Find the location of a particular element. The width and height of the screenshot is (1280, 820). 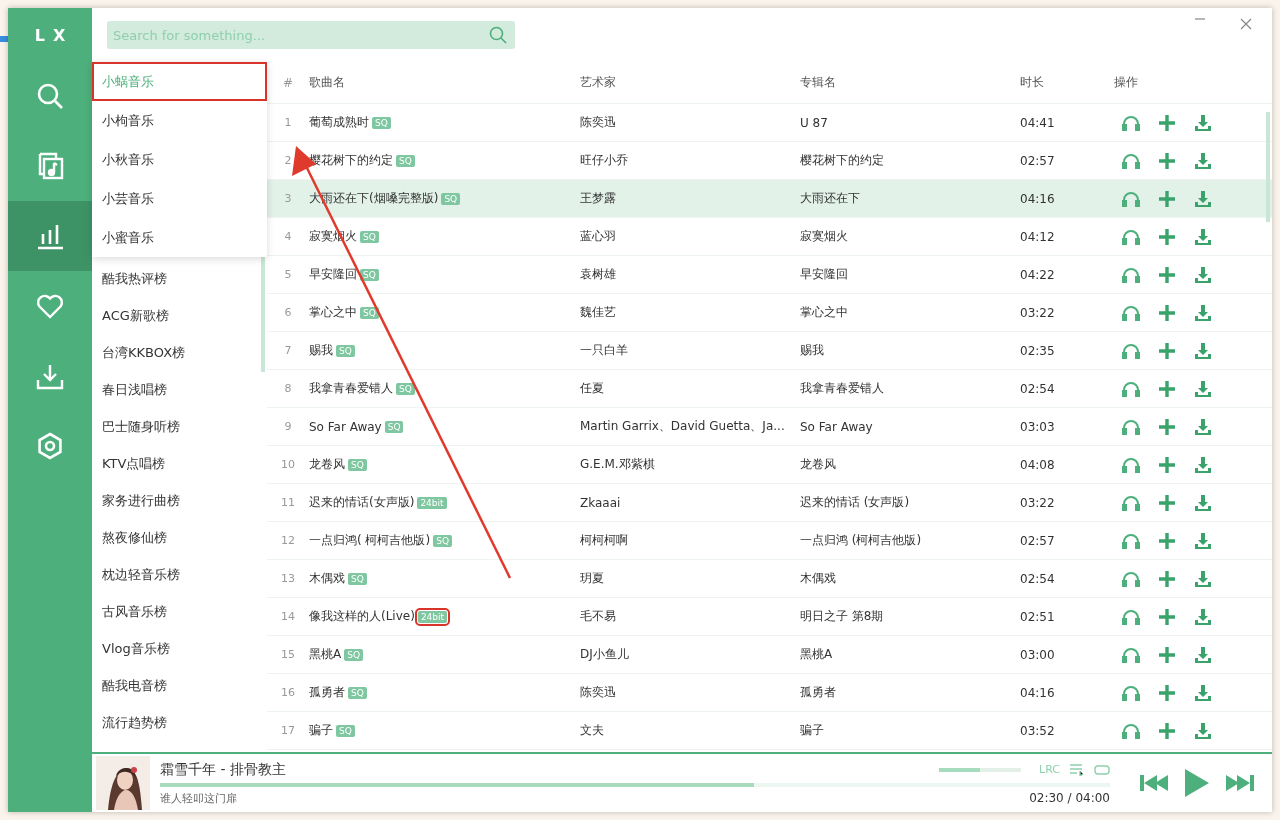

source-menu-item: 小蜜音乐 is located at coordinates (179, 237).